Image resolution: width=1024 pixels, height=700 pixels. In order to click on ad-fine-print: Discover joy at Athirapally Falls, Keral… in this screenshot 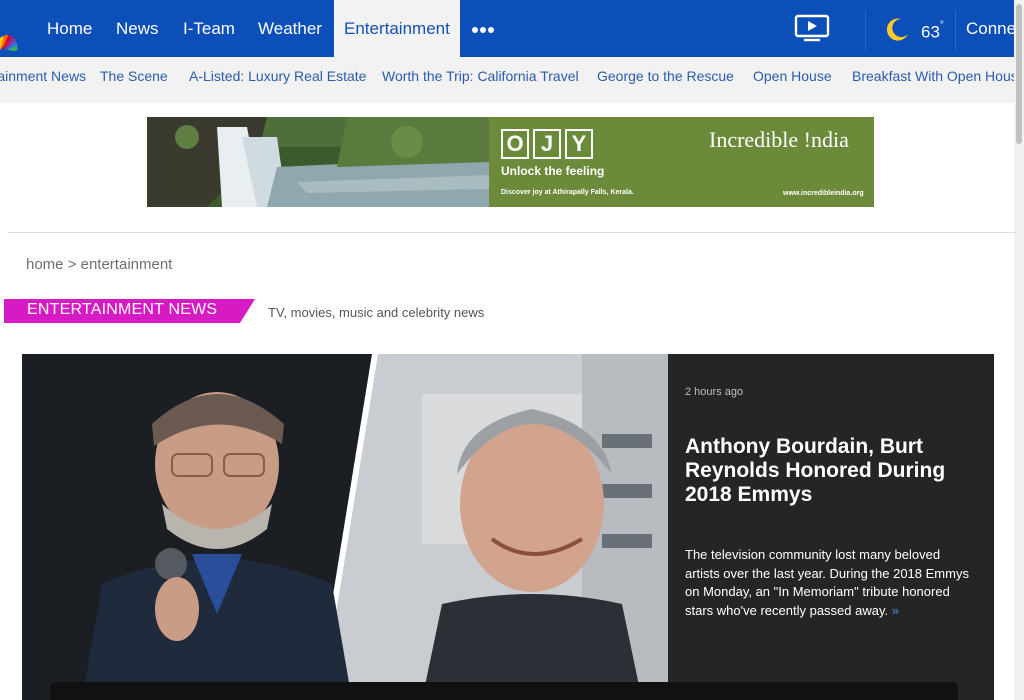, I will do `click(567, 192)`.